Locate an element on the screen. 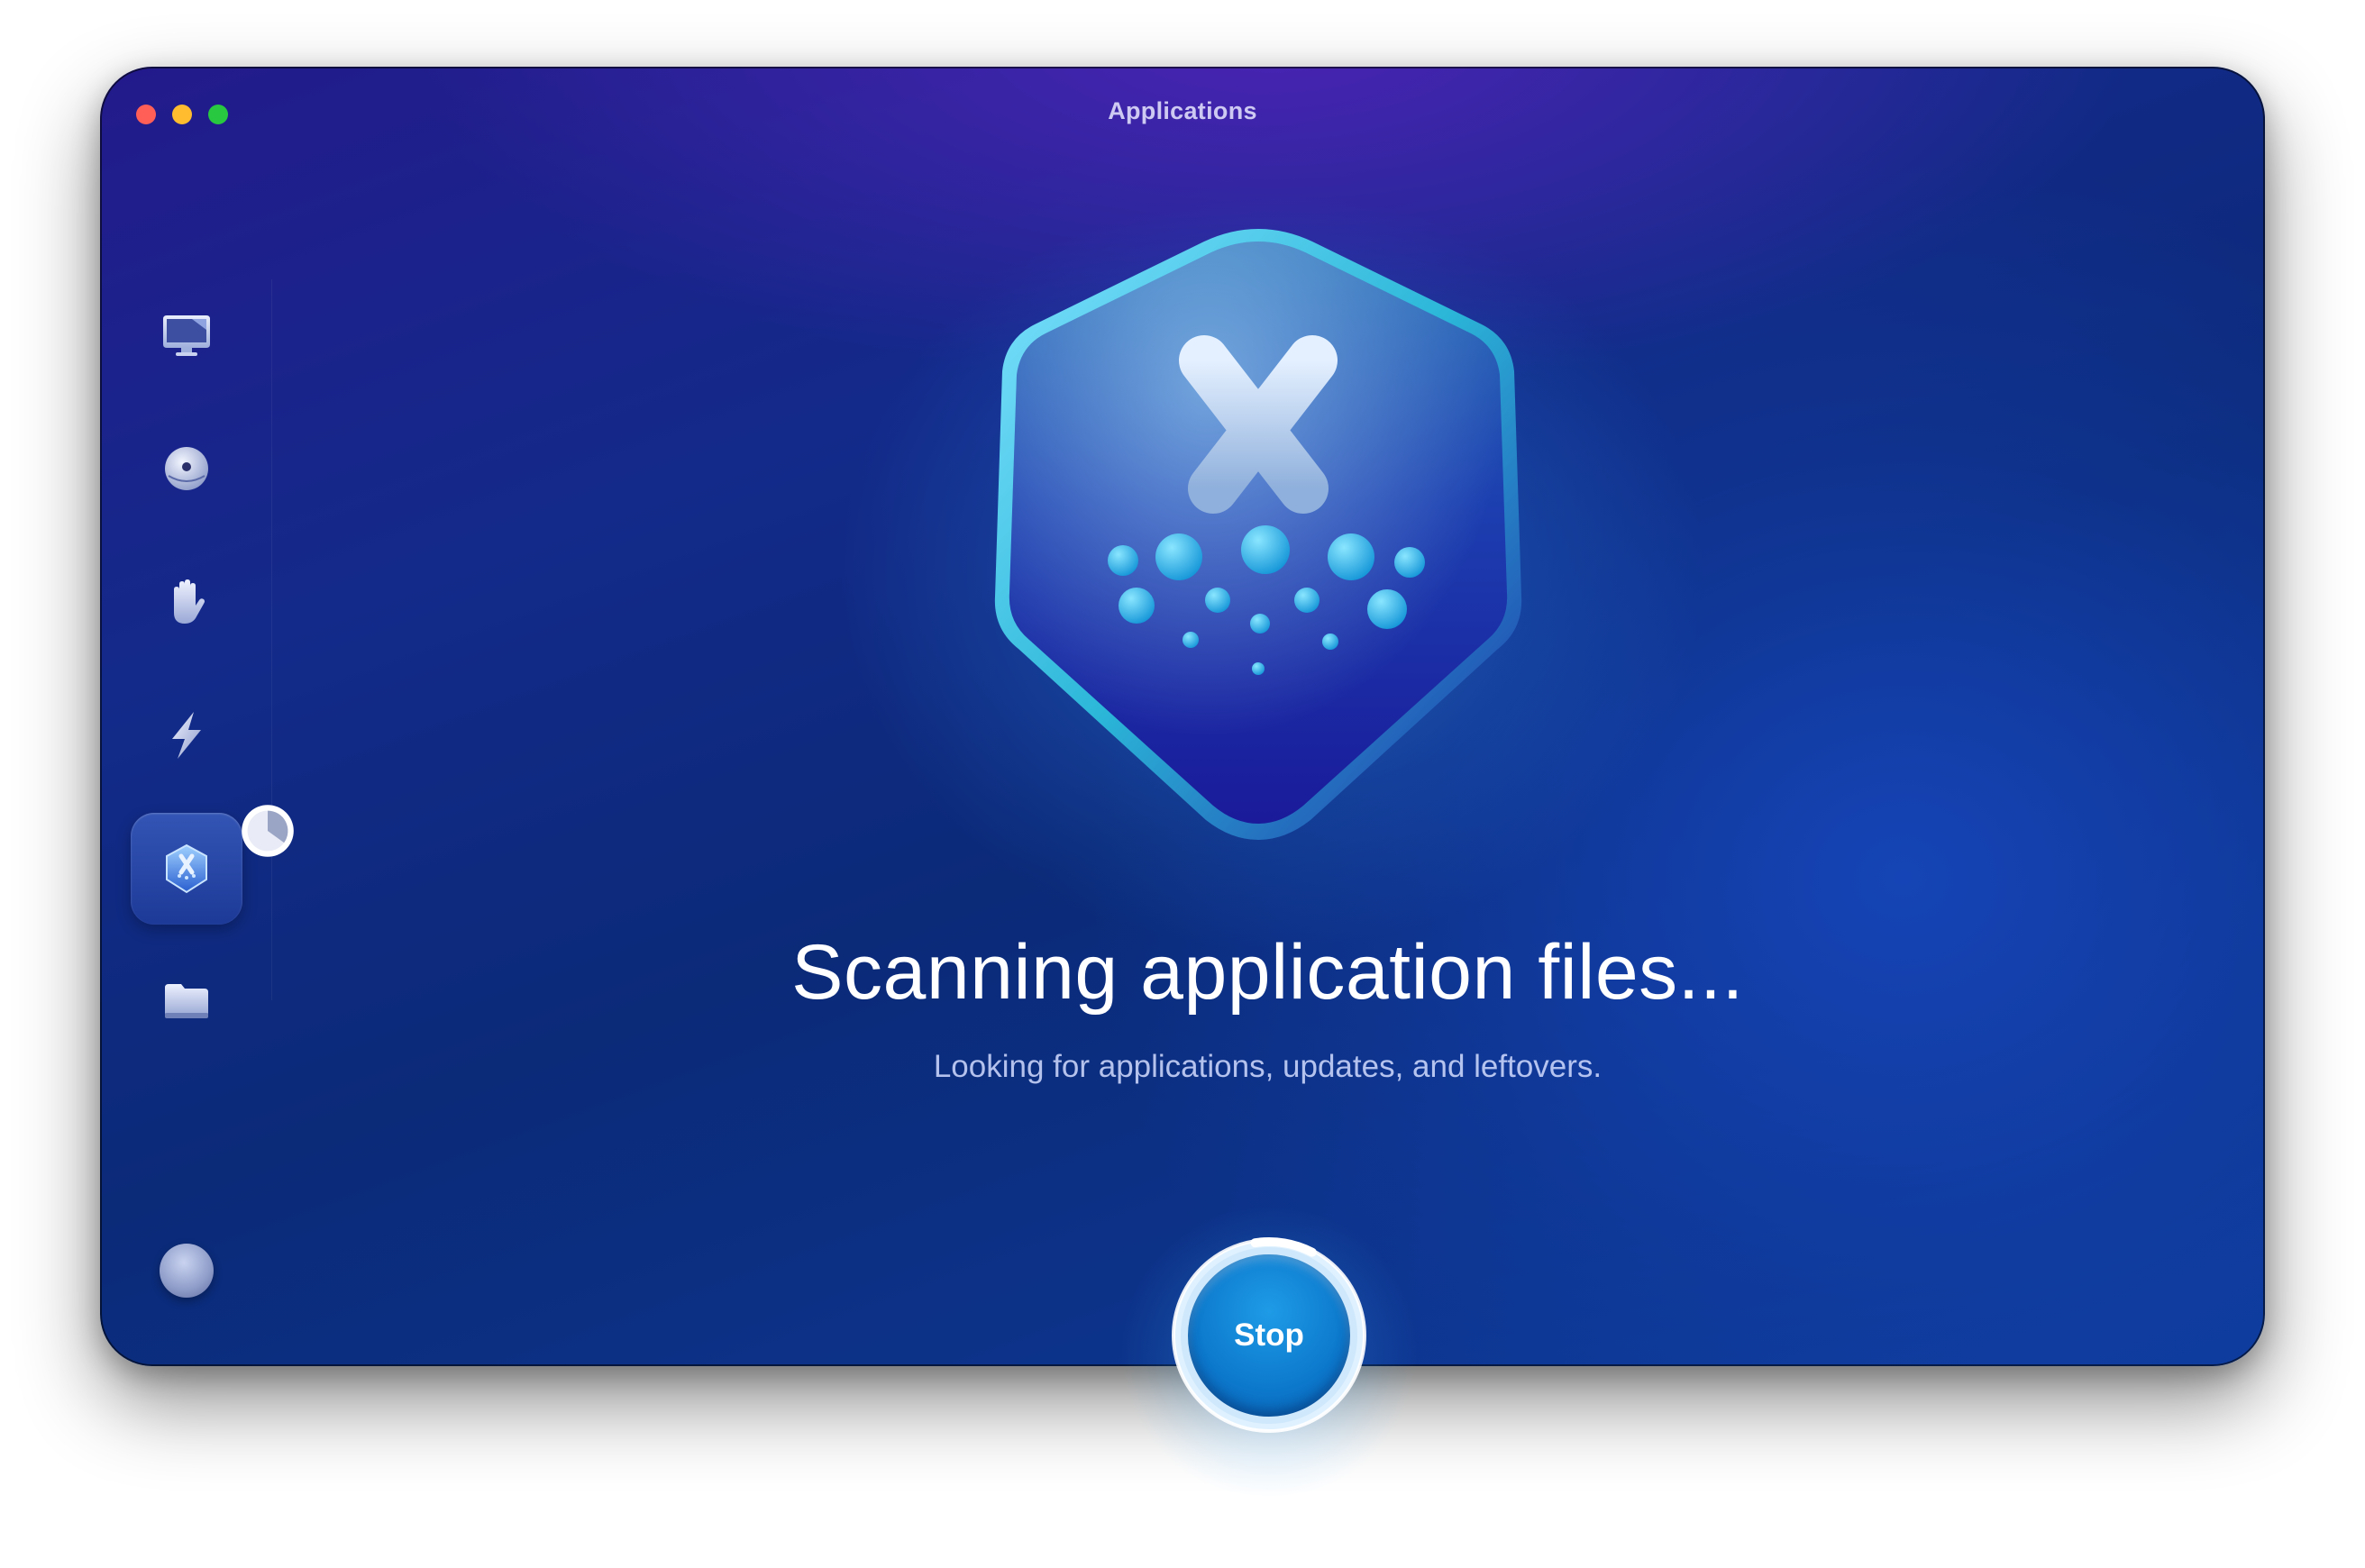  sidebar is located at coordinates (197, 648).